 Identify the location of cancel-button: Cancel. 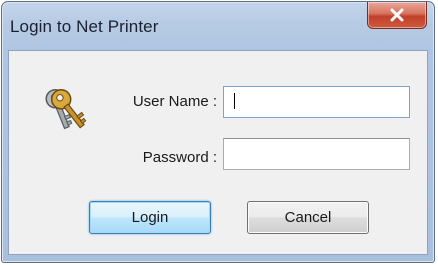
(308, 217).